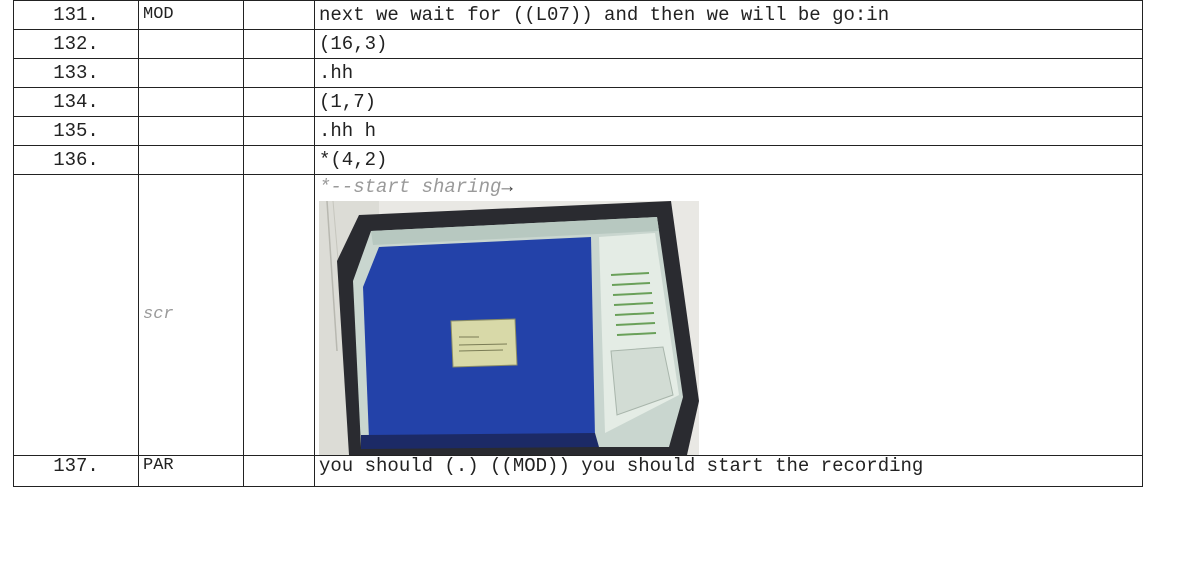 Image resolution: width=1184 pixels, height=579 pixels. Describe the element at coordinates (76, 73) in the screenshot. I see `line-number: 133.` at that location.